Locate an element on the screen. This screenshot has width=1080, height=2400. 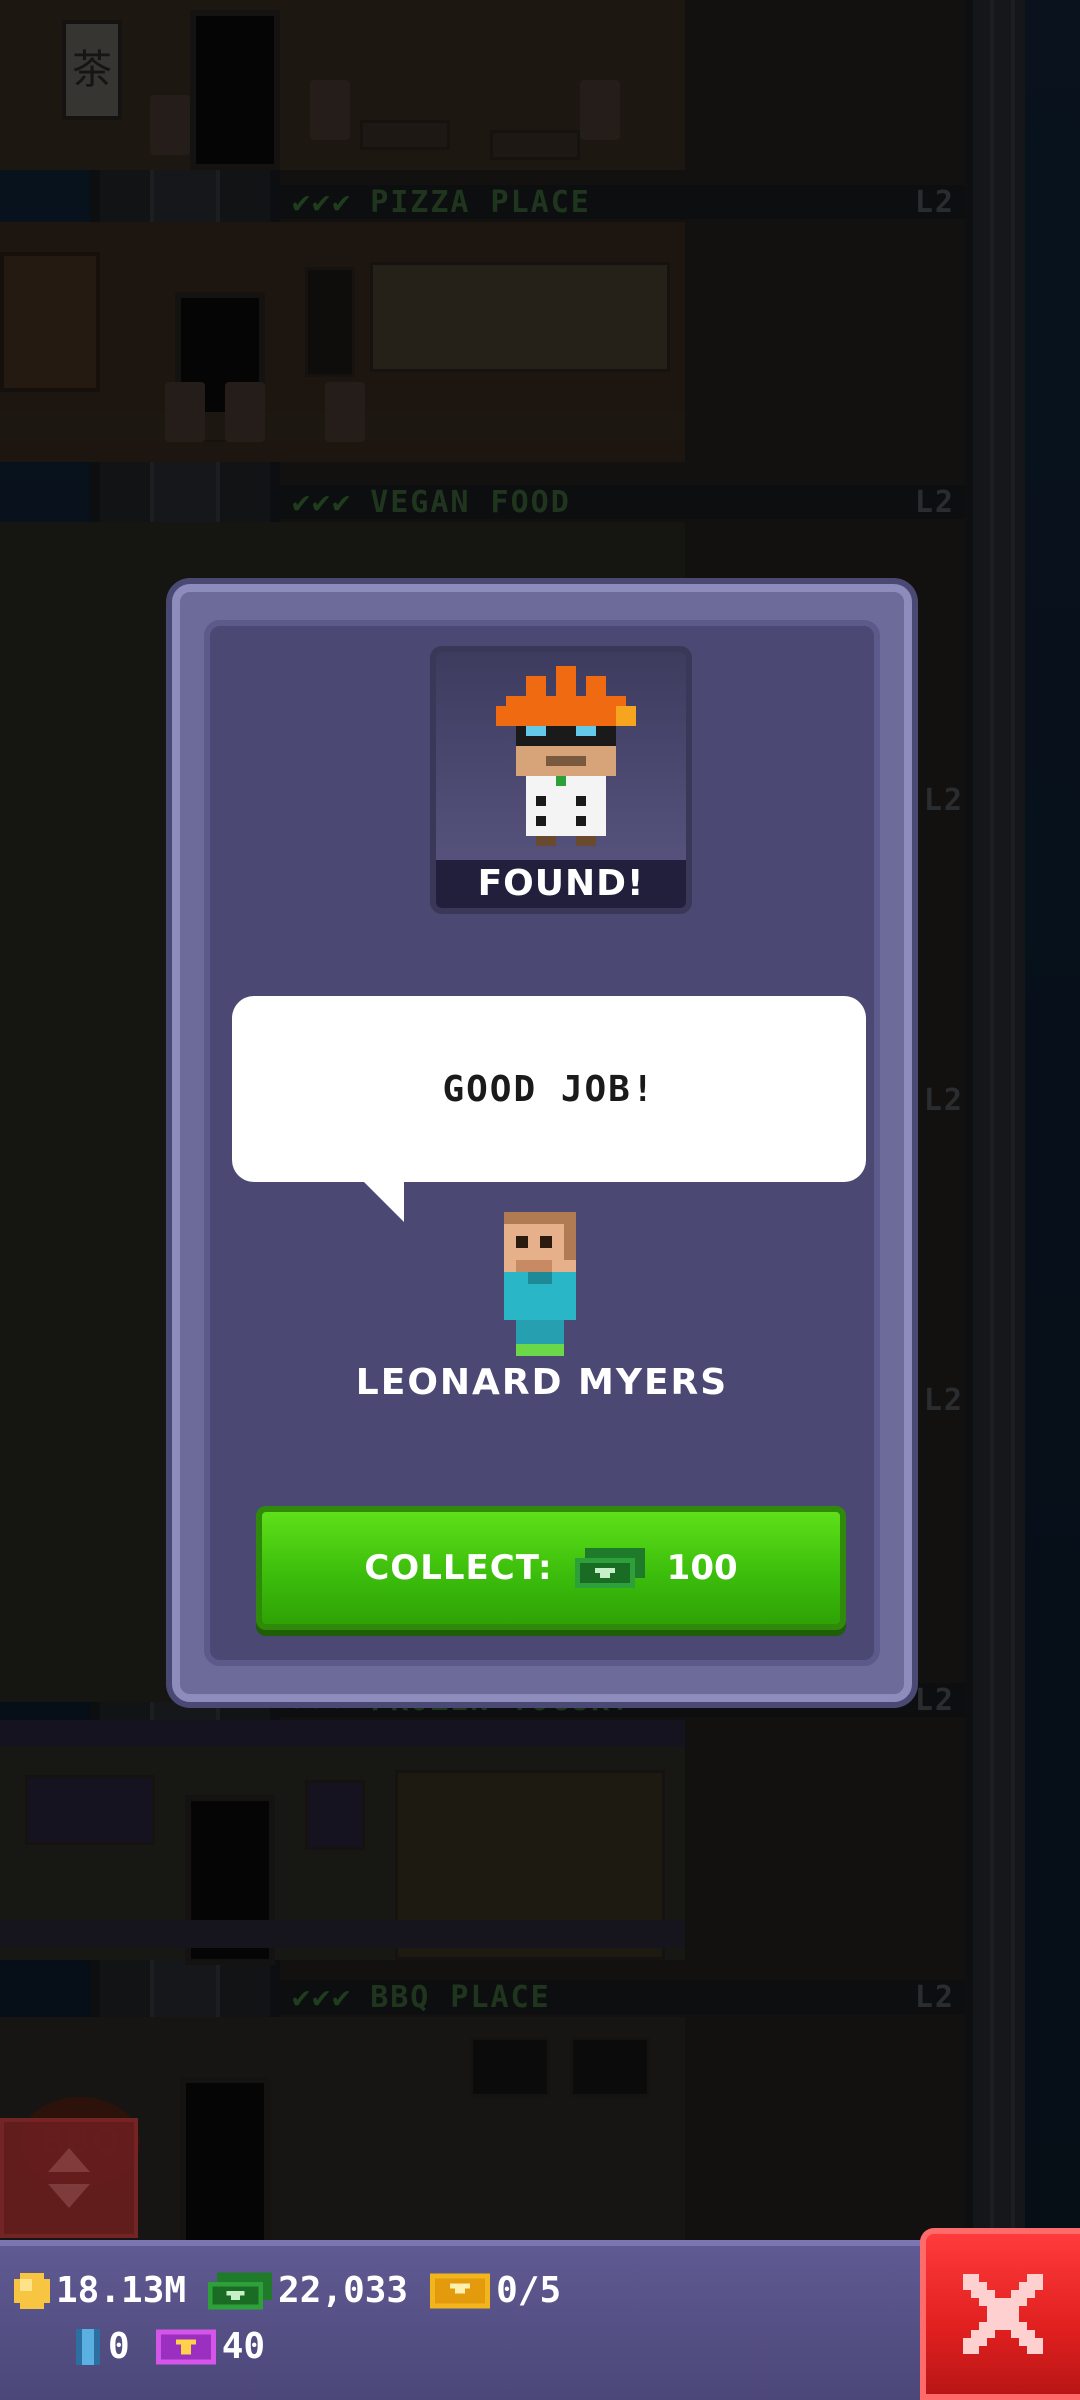
ticket-icon is located at coordinates (460, 2290).